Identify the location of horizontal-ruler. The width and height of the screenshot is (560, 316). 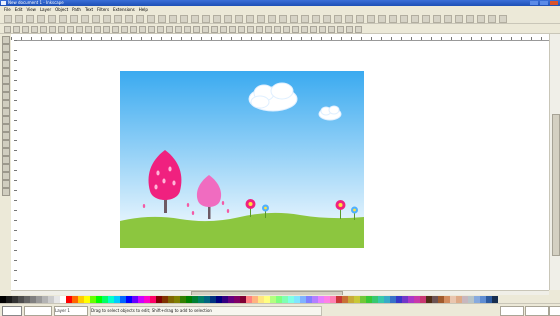
(280, 37).